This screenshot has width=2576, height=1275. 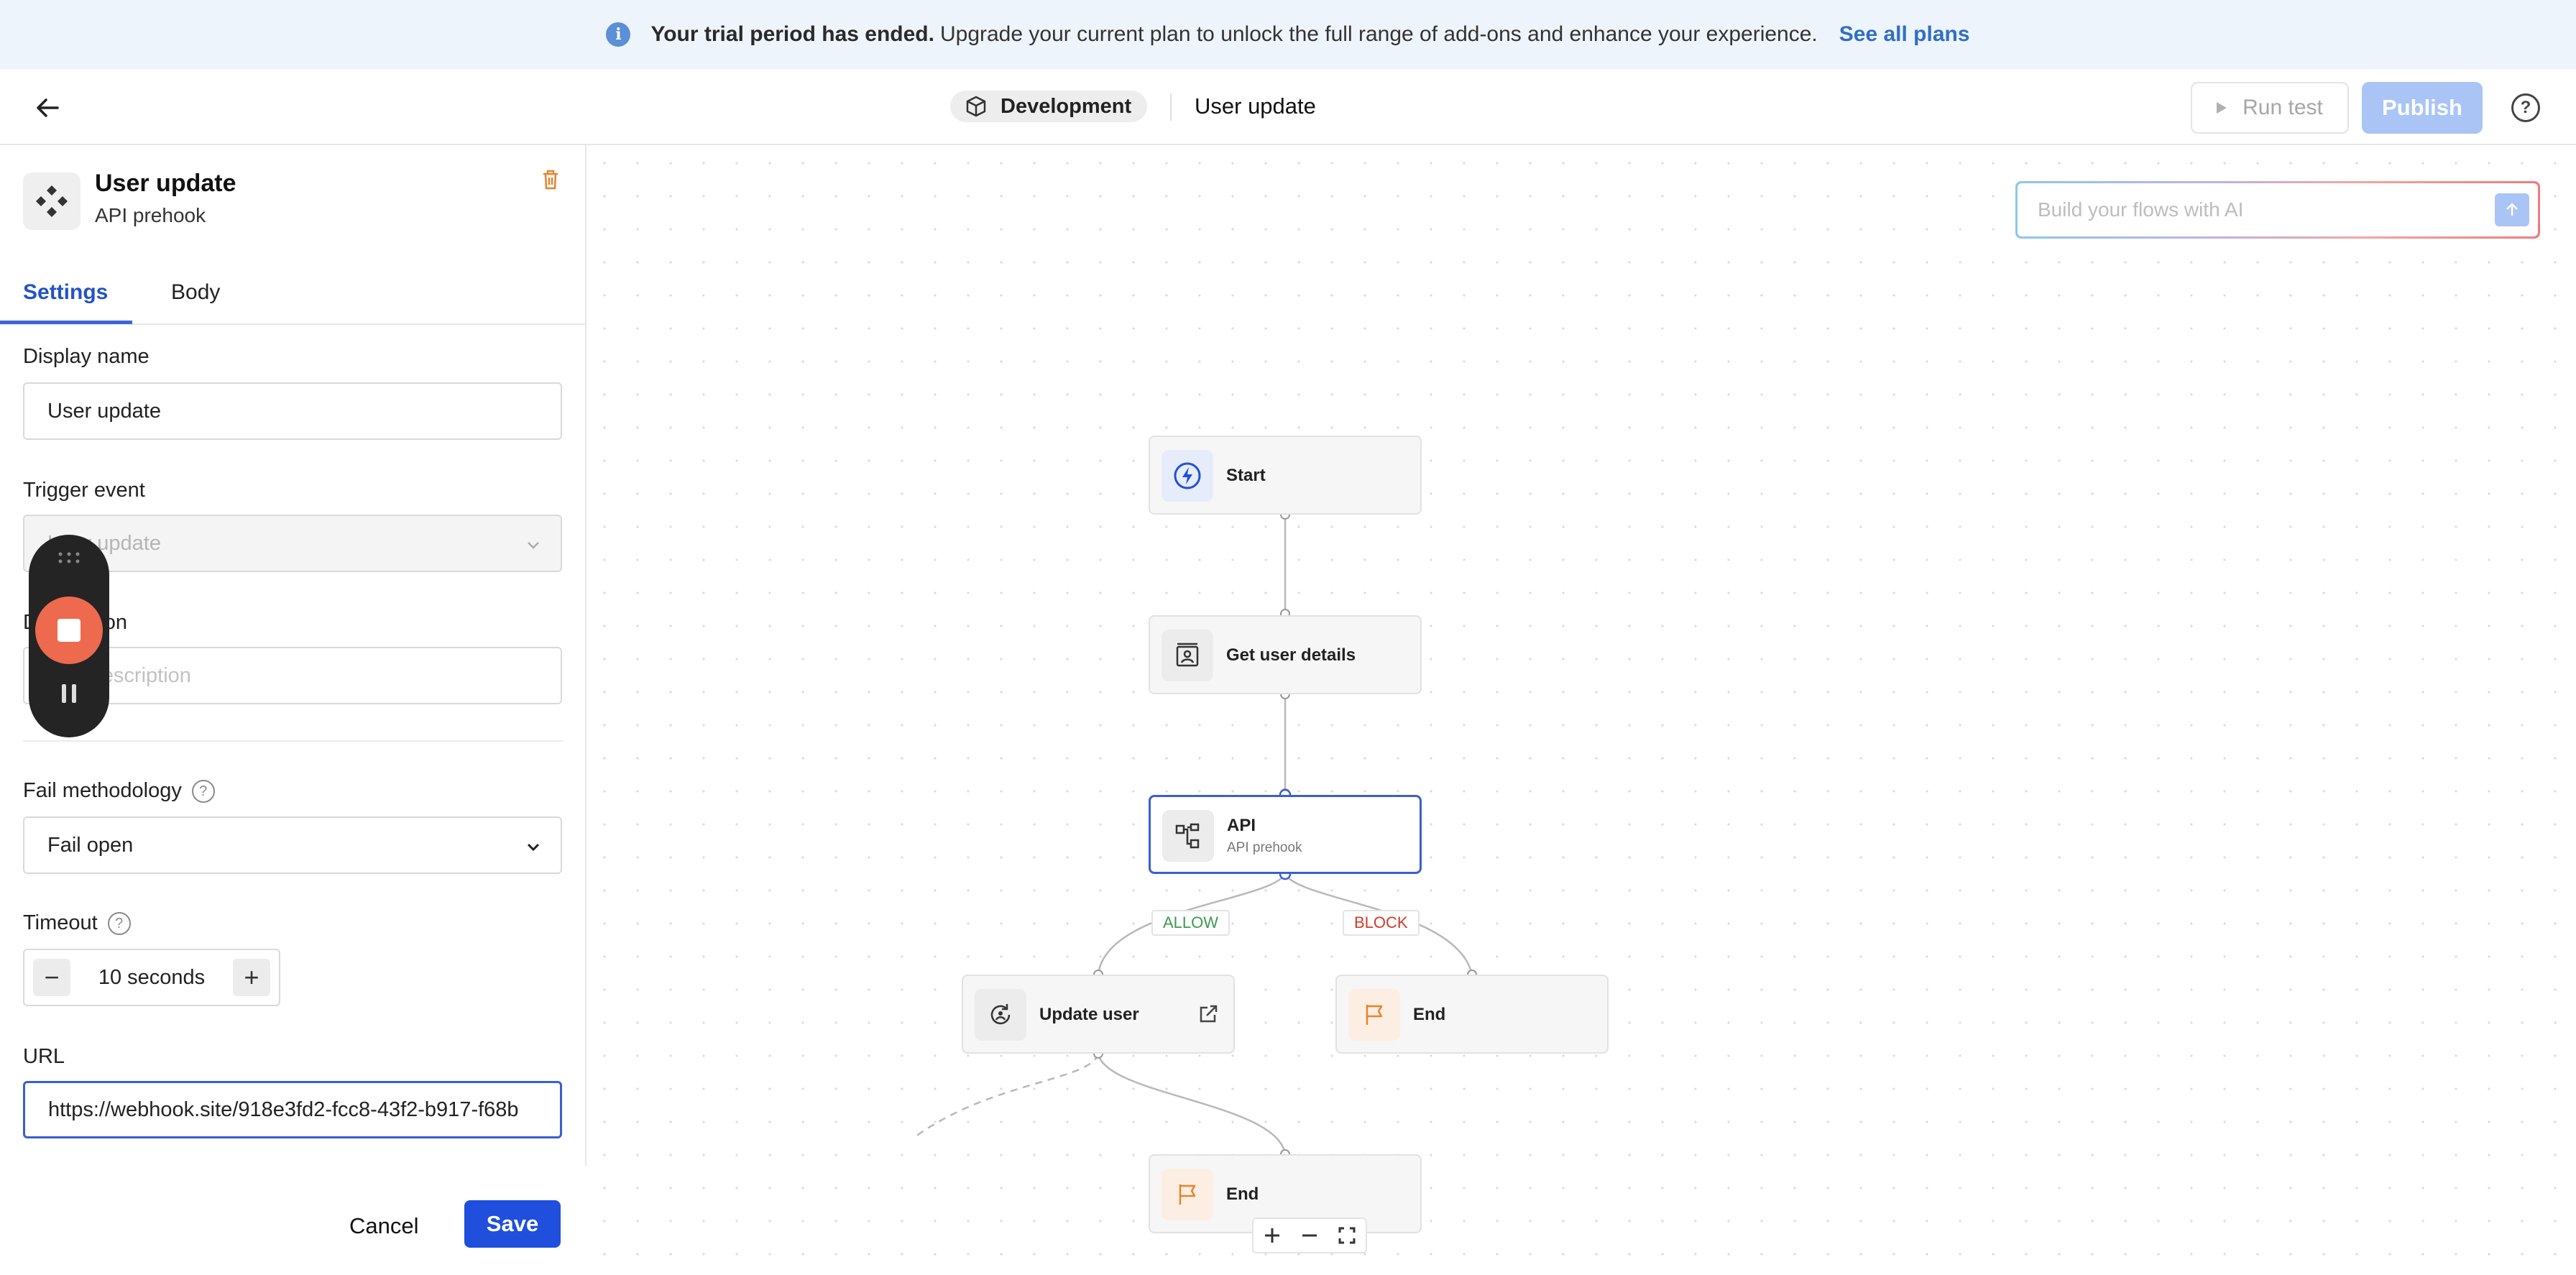 What do you see at coordinates (1264, 847) in the screenshot?
I see `node-api-sublabel: API prehook` at bounding box center [1264, 847].